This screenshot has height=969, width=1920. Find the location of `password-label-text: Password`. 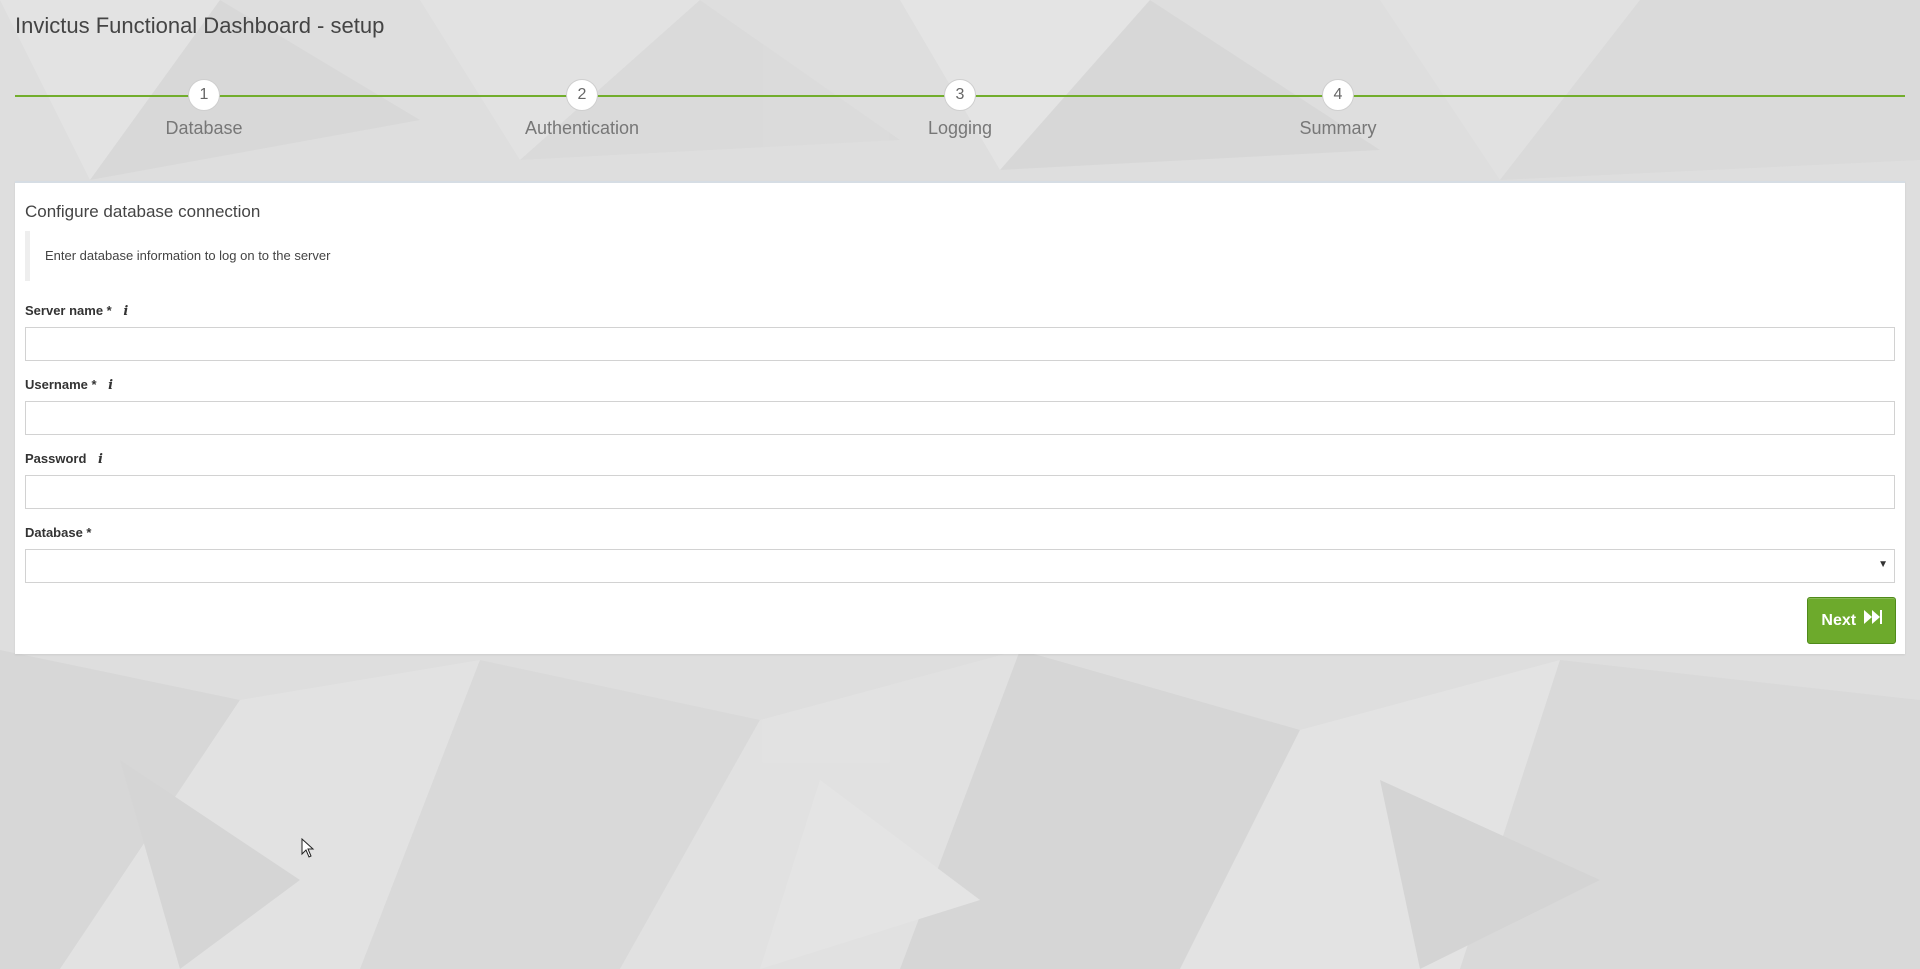

password-label-text: Password is located at coordinates (56, 458).